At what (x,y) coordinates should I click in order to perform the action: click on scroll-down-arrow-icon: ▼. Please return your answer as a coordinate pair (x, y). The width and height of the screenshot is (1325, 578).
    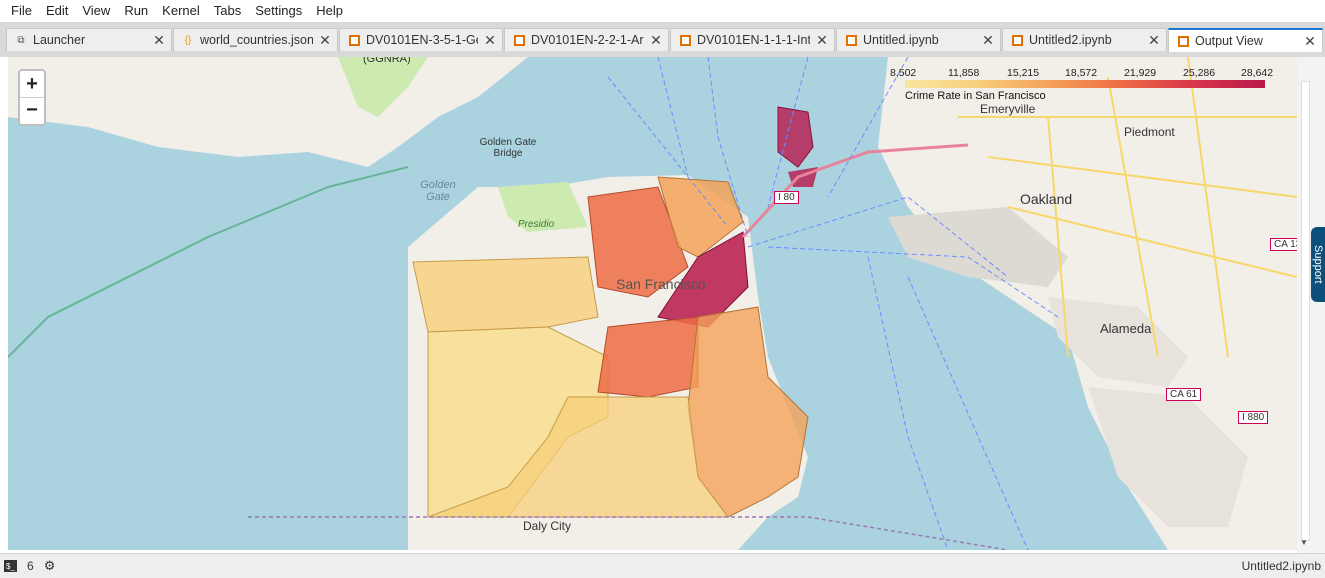
    Looking at the image, I should click on (1304, 542).